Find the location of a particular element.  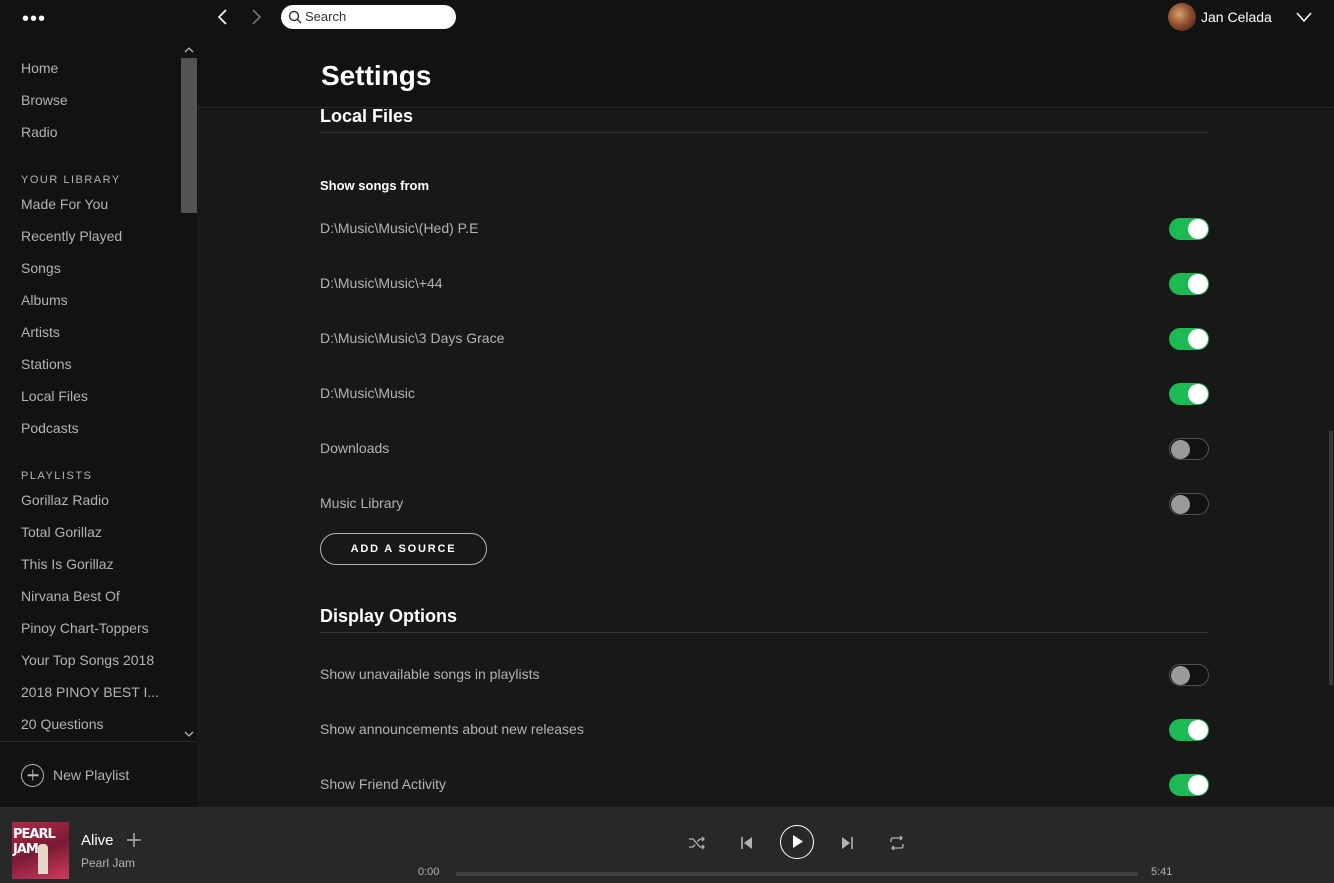

local-source-label: D:\Music\Music\3 Days Grace is located at coordinates (412, 338).